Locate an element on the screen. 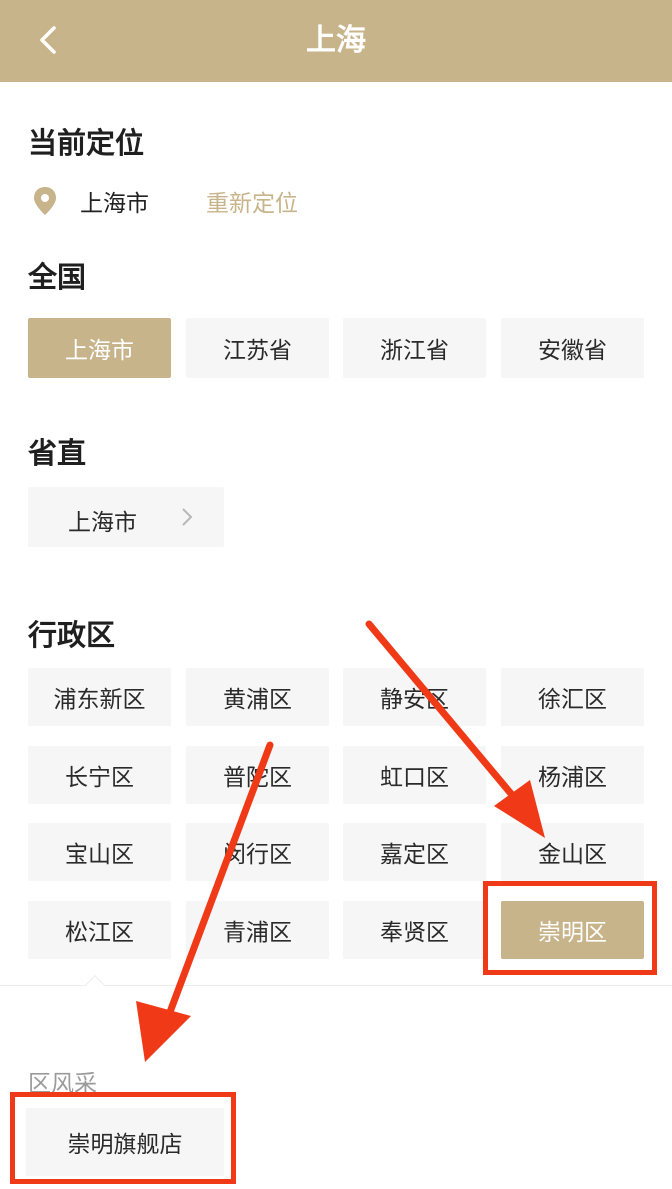  district-chip-qingpu: 青浦区 is located at coordinates (257, 930).